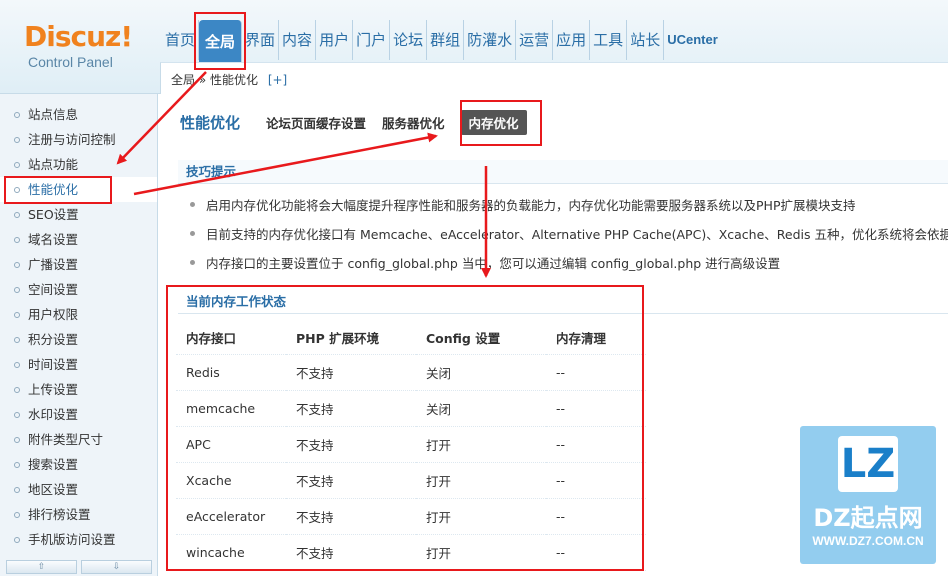  What do you see at coordinates (53, 289) in the screenshot?
I see `sidebar-item-label: 空间设置` at bounding box center [53, 289].